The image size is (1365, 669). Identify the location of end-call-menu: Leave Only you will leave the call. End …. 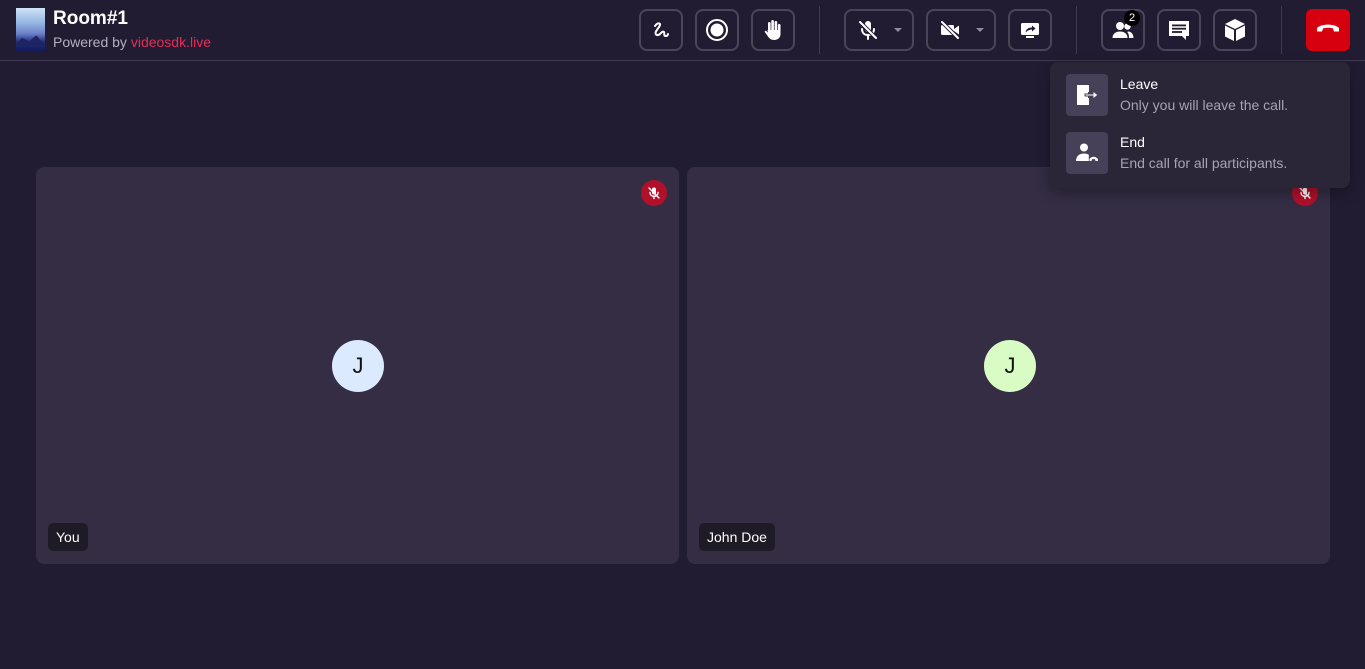
(1200, 125).